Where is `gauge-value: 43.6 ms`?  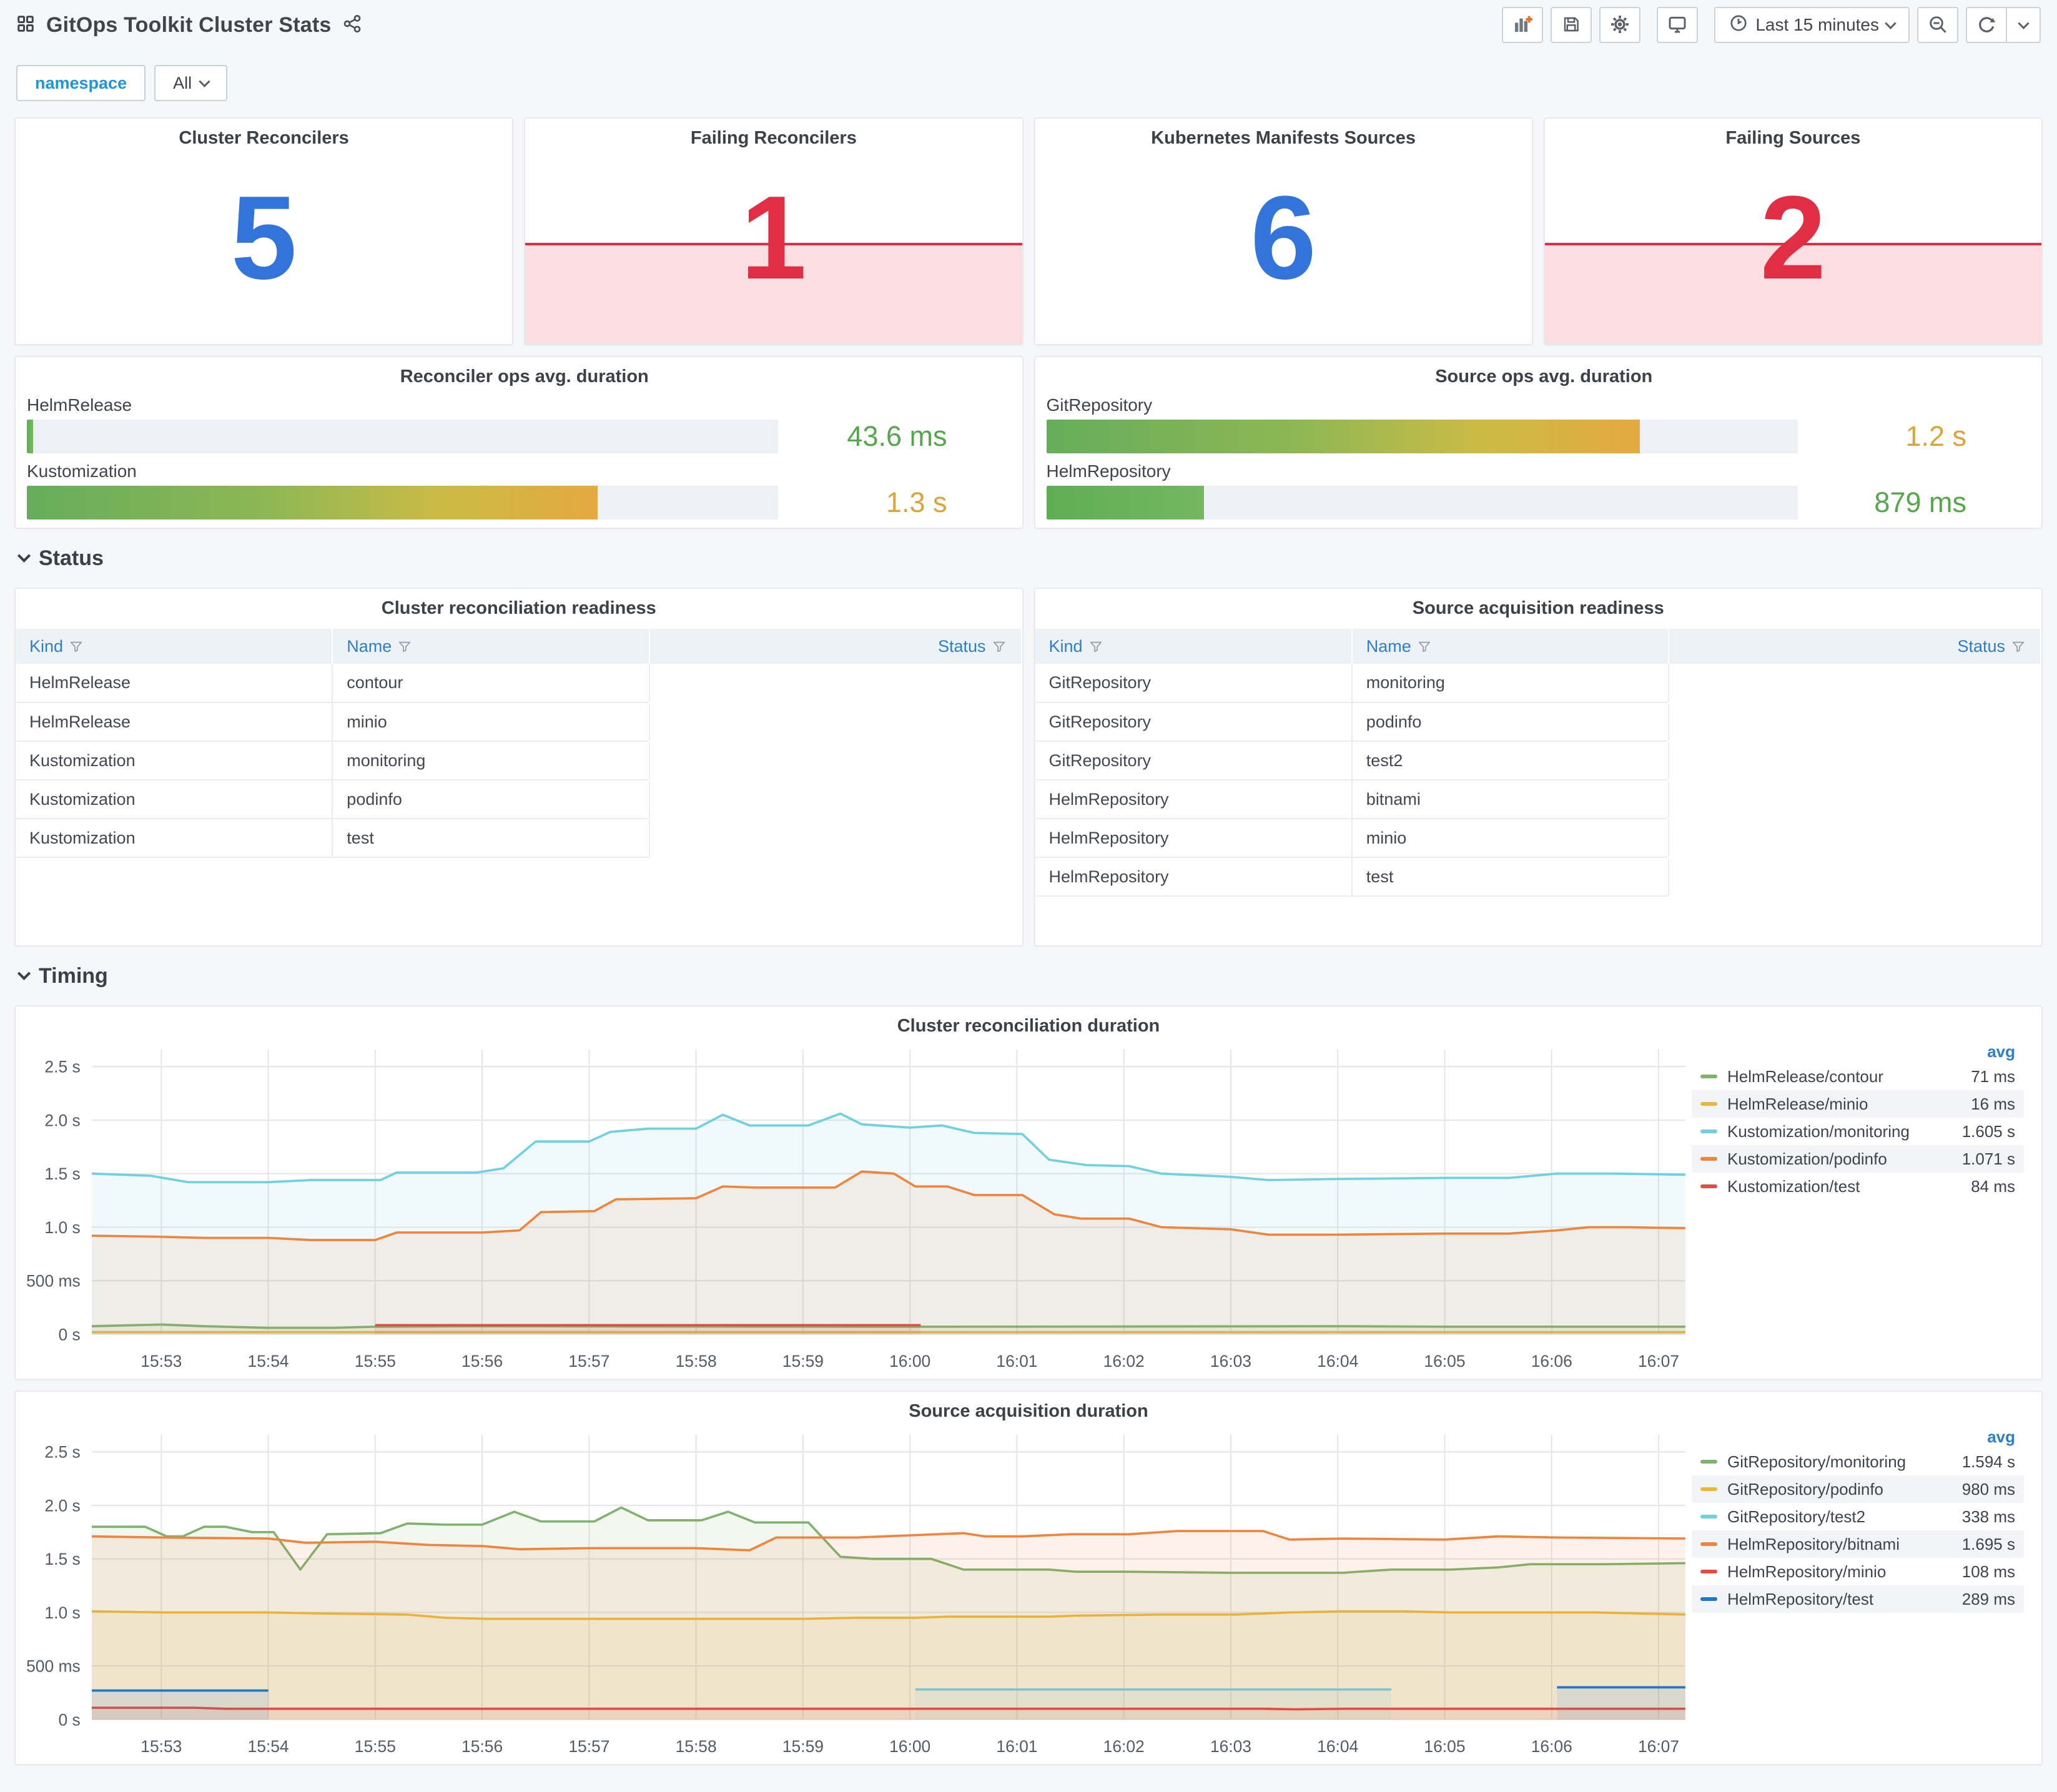 gauge-value: 43.6 ms is located at coordinates (897, 436).